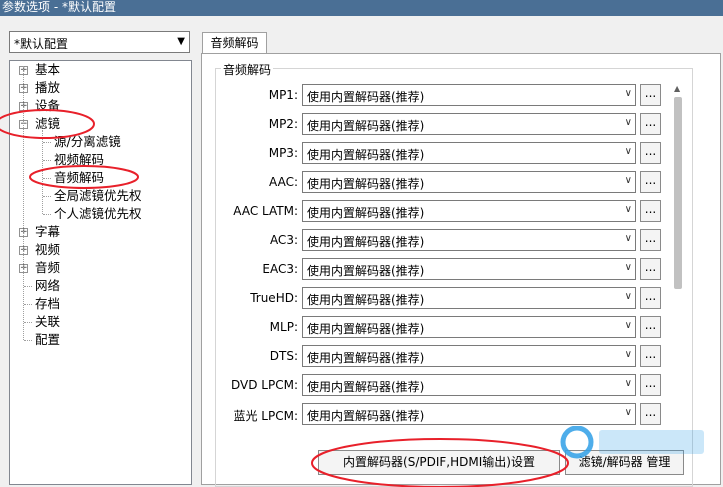 The height and width of the screenshot is (487, 723). What do you see at coordinates (678, 193) in the screenshot?
I see `scroll-thumb` at bounding box center [678, 193].